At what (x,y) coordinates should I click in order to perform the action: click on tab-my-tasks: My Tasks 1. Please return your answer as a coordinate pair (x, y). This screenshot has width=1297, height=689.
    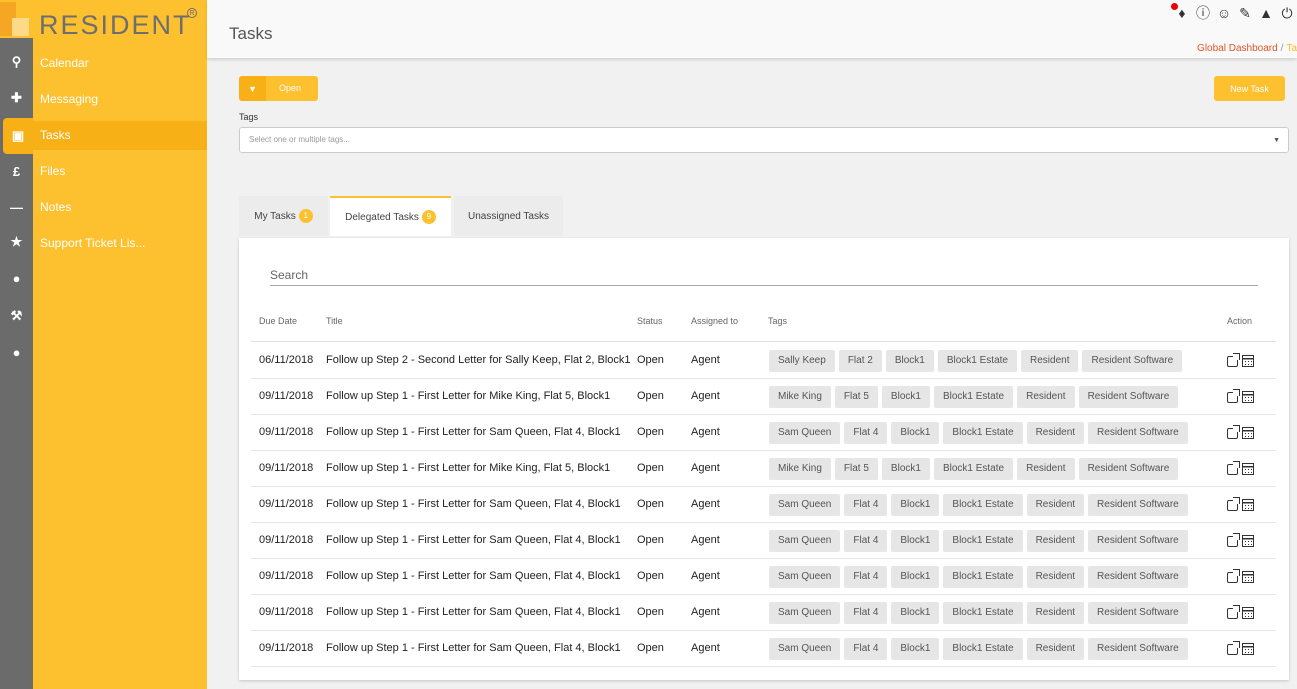
    Looking at the image, I should click on (283, 216).